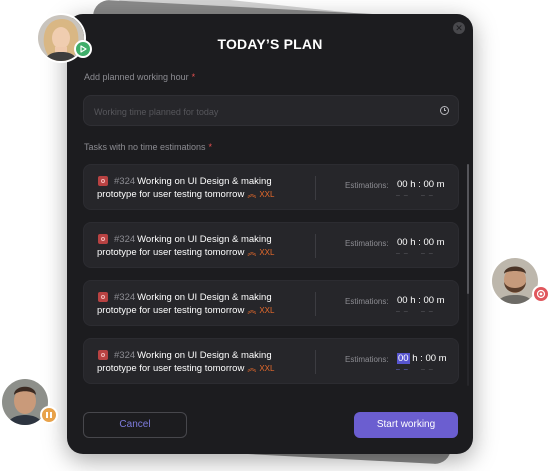  Describe the element at coordinates (403, 358) in the screenshot. I see `hours-value-focused: 00` at that location.